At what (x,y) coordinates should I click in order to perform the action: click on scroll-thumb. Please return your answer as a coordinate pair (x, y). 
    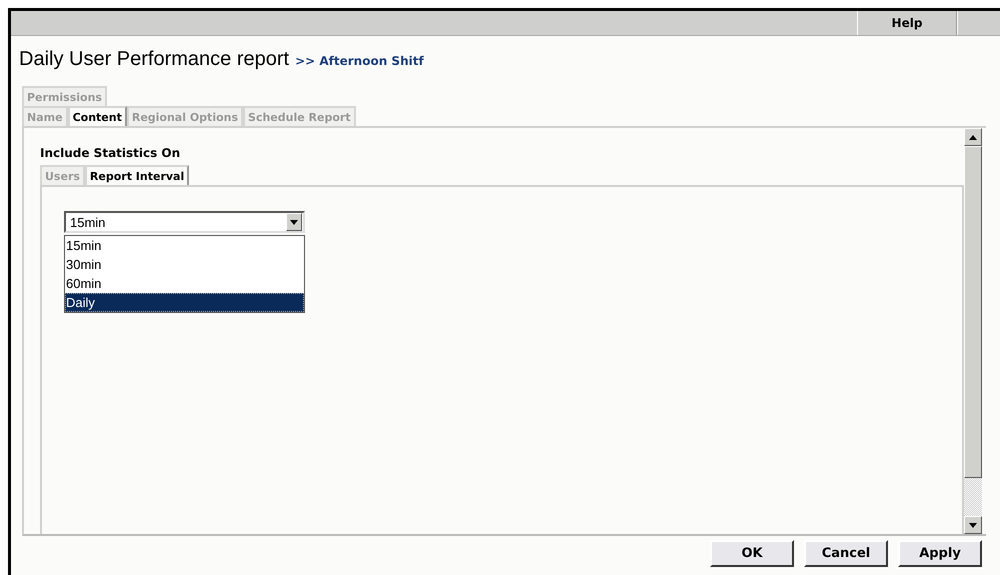
    Looking at the image, I should click on (973, 312).